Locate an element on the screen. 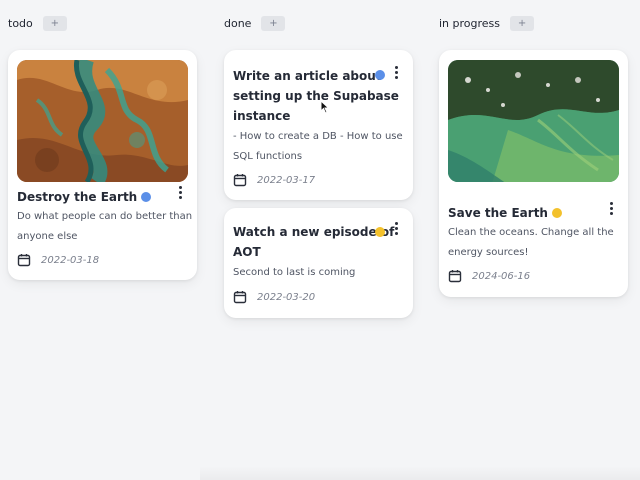 The width and height of the screenshot is (640, 480). column-header: in progress + is located at coordinates (487, 23).